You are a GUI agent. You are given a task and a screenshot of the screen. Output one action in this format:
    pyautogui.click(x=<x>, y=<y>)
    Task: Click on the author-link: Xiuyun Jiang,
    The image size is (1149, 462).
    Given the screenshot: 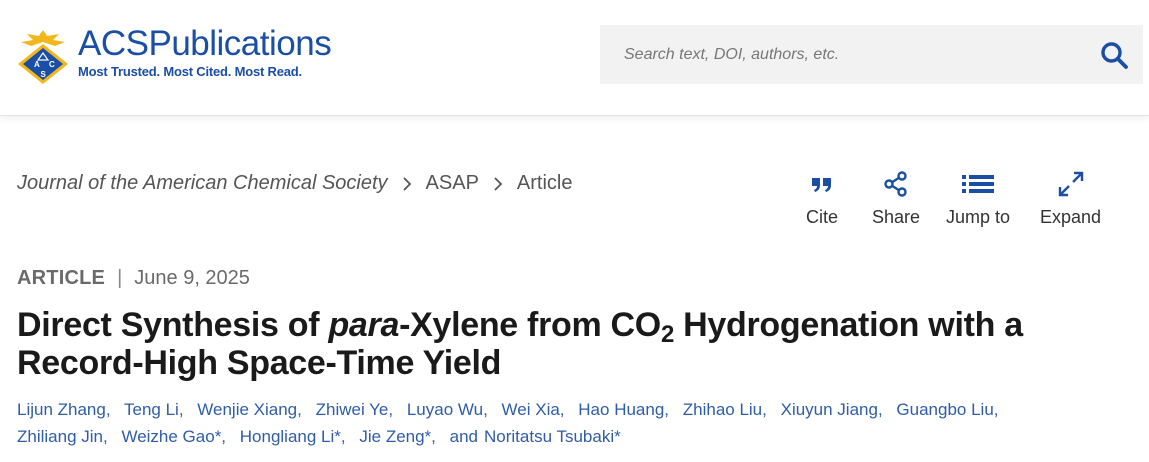 What is the action you would take?
    pyautogui.click(x=832, y=409)
    